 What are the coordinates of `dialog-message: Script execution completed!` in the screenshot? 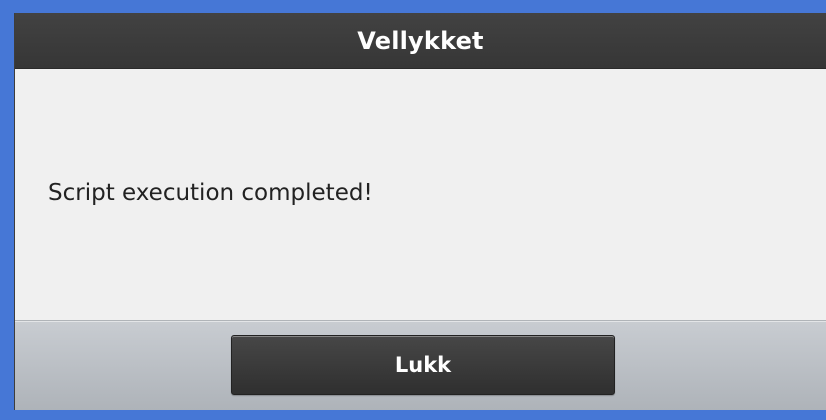 It's located at (210, 193).